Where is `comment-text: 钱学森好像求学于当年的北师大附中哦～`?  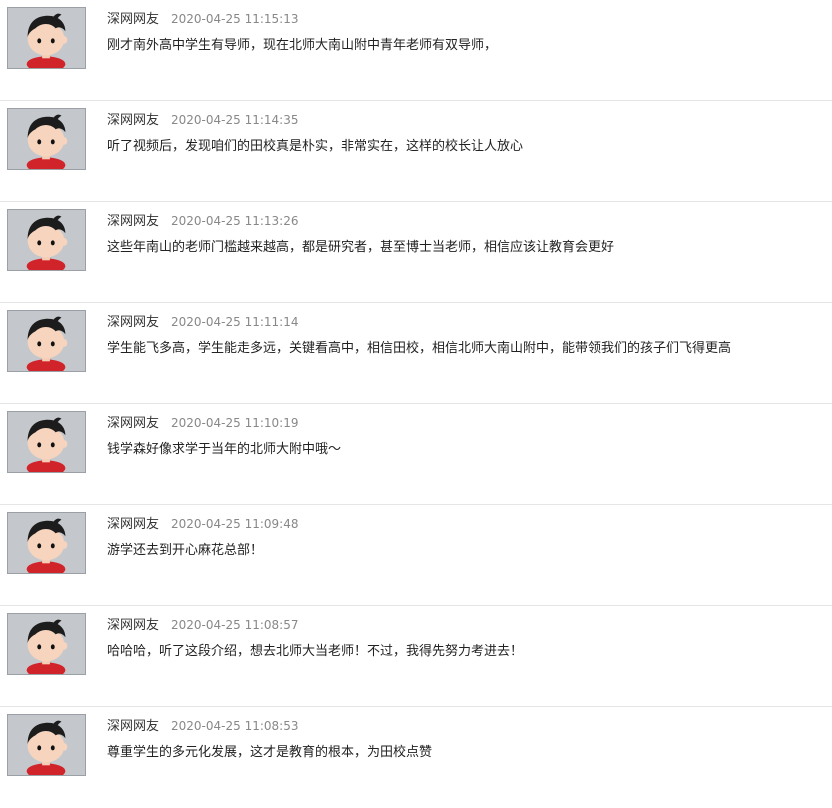
comment-text: 钱学森好像求学于当年的北师大附中哦～ is located at coordinates (224, 449).